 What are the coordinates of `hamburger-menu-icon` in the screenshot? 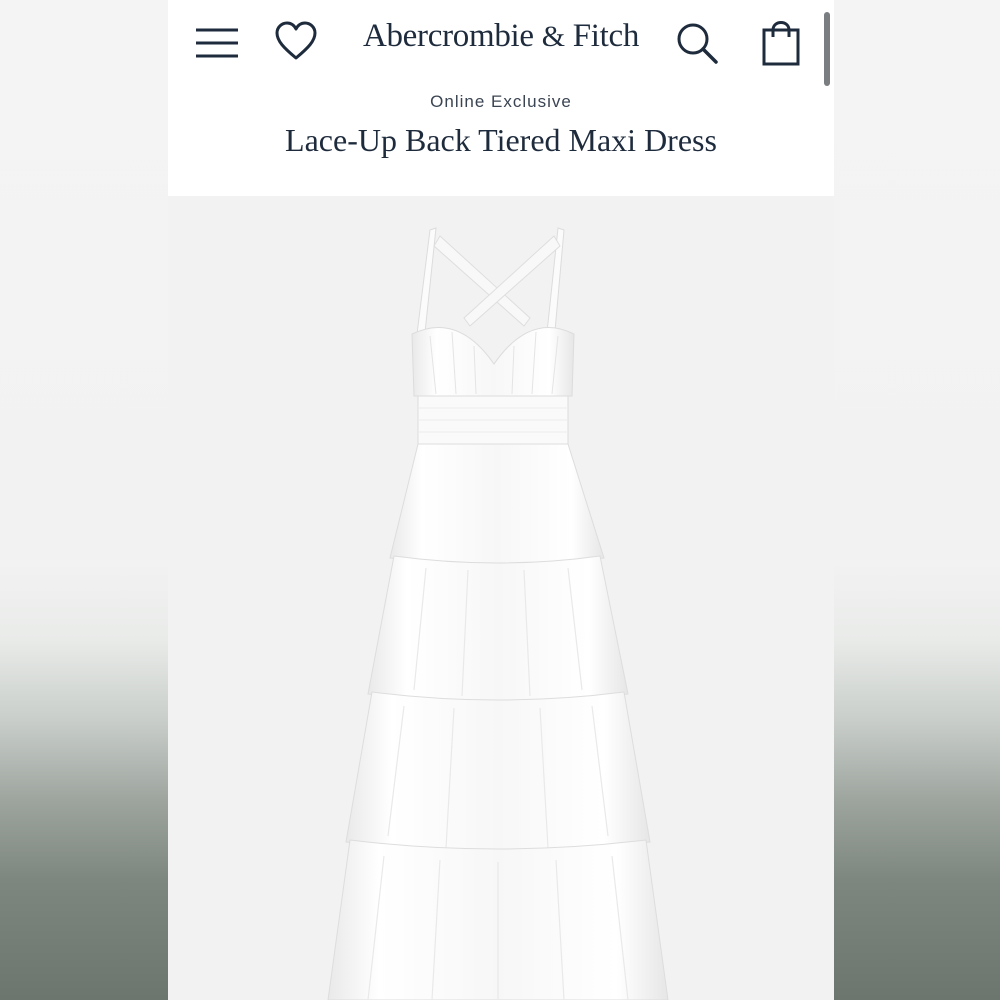 It's located at (217, 42).